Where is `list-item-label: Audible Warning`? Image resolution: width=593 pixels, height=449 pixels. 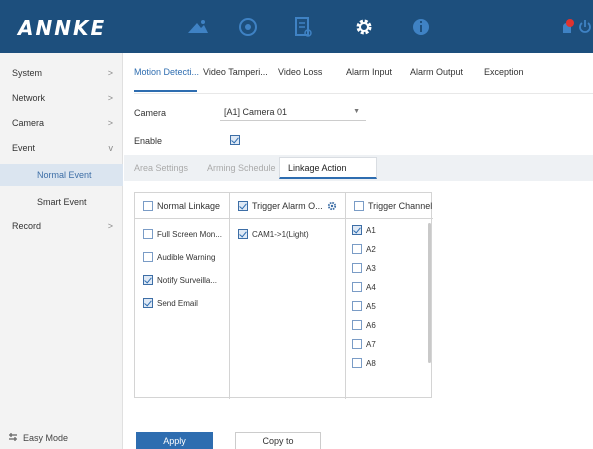
list-item-label: Audible Warning is located at coordinates (186, 257).